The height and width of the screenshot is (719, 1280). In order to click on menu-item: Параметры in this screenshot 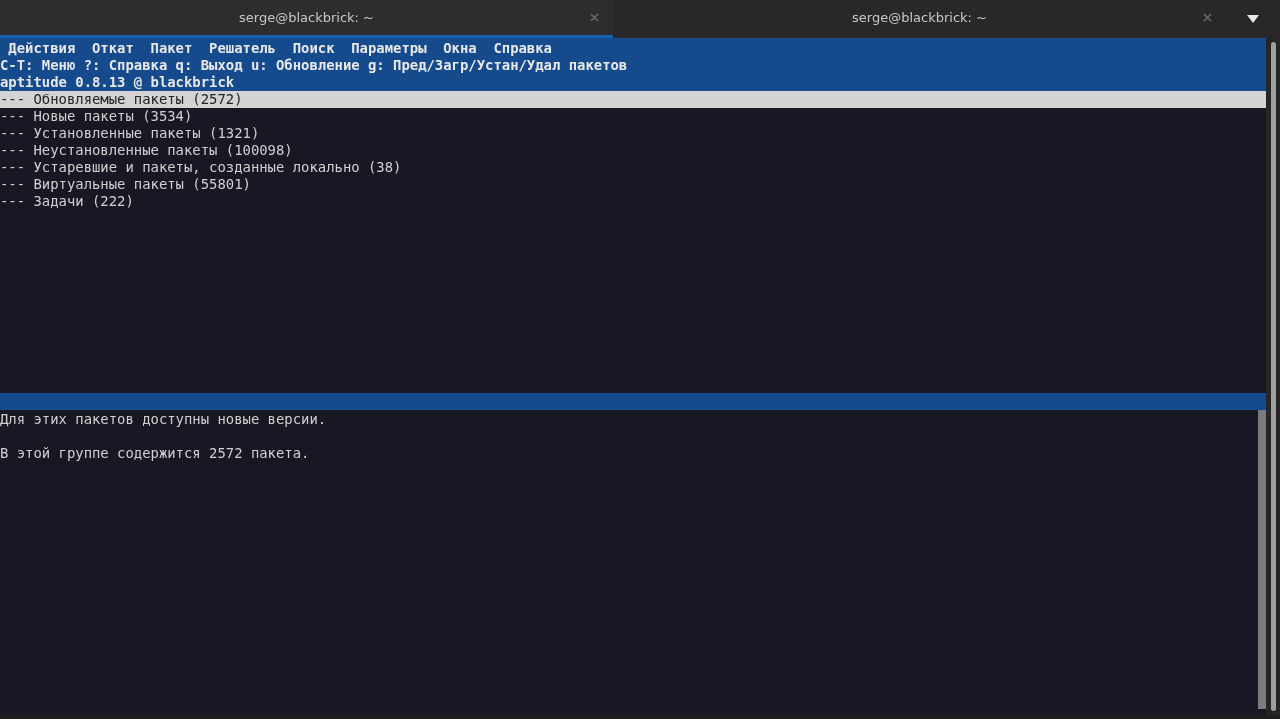, I will do `click(389, 48)`.